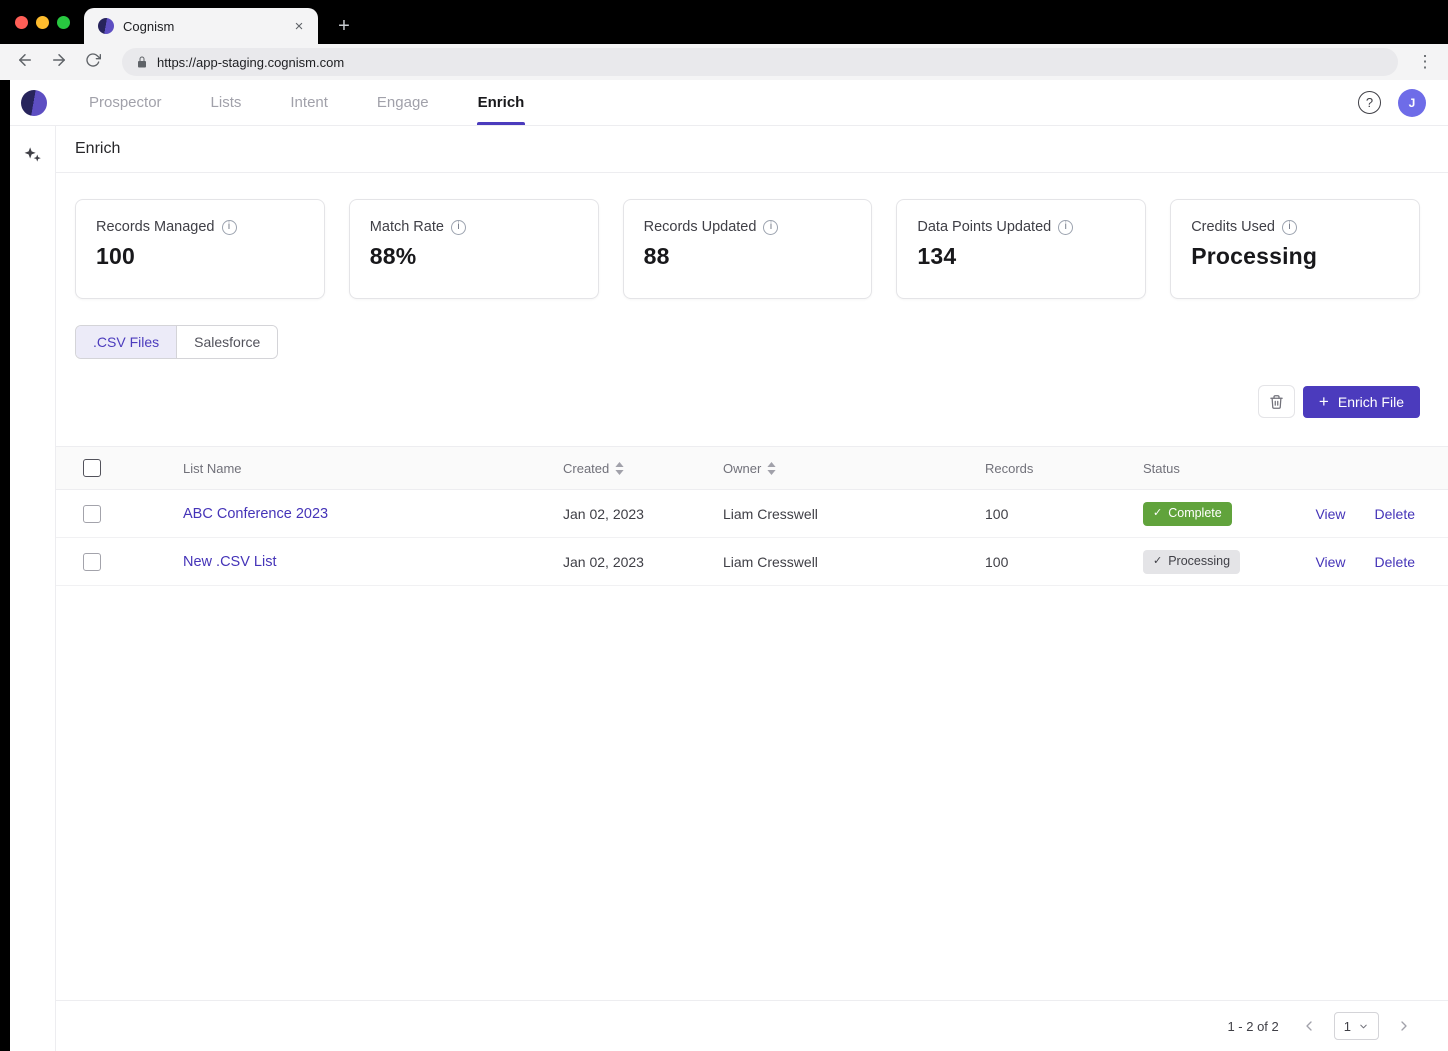 The image size is (1448, 1051). I want to click on nav-item-engage: Engage, so click(403, 102).